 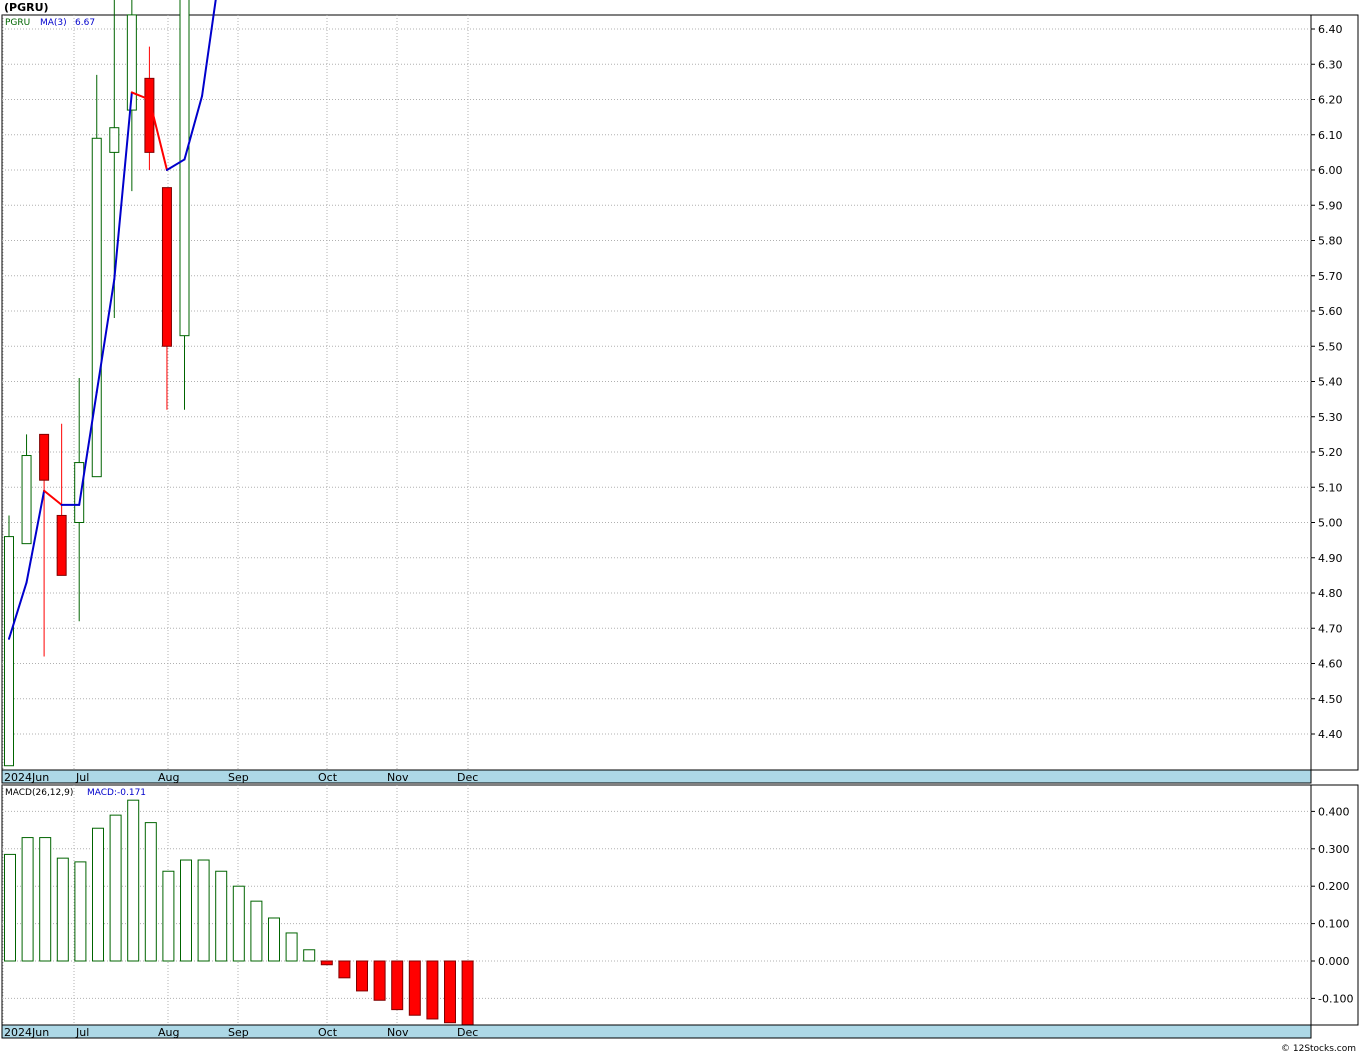 I want to click on macd-month-label: Sep, so click(x=238, y=1032).